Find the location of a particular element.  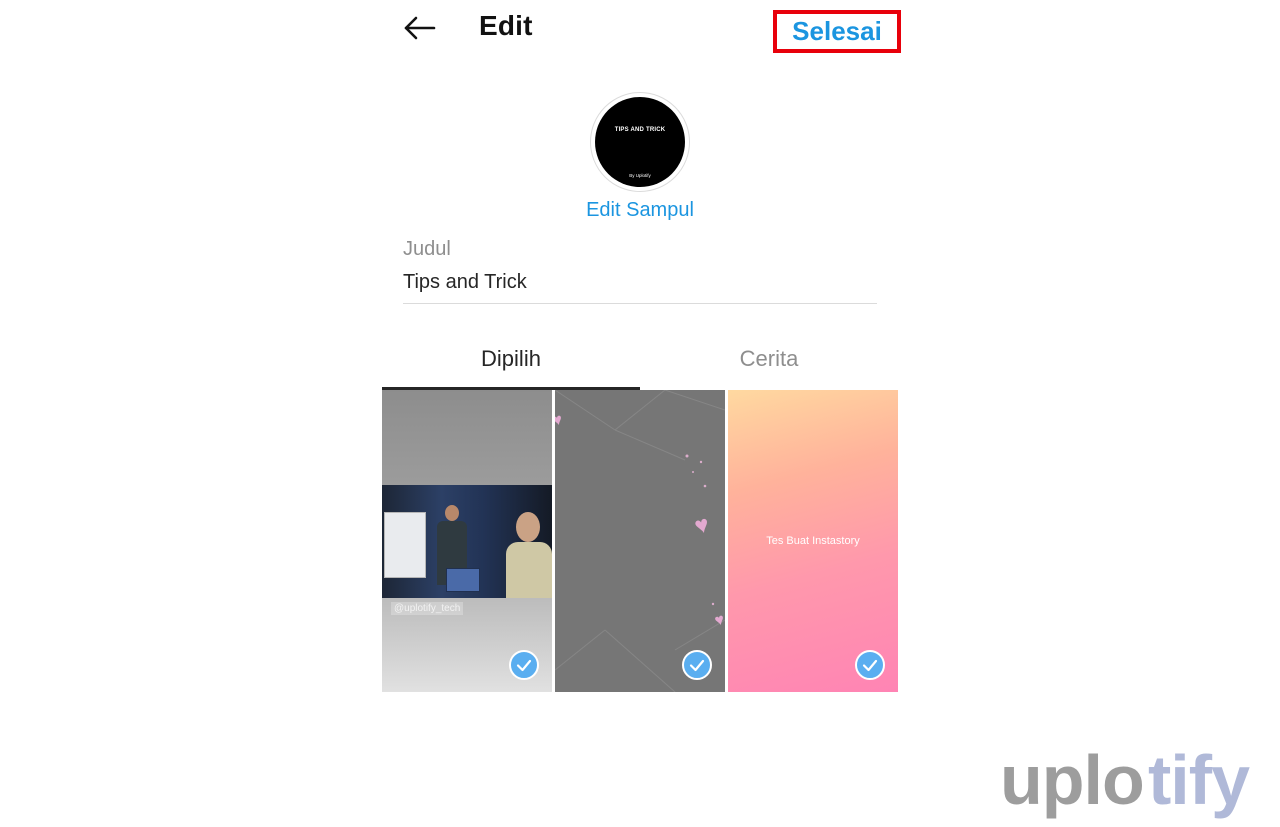

cover-subtitle: By Uplotify is located at coordinates (640, 175).